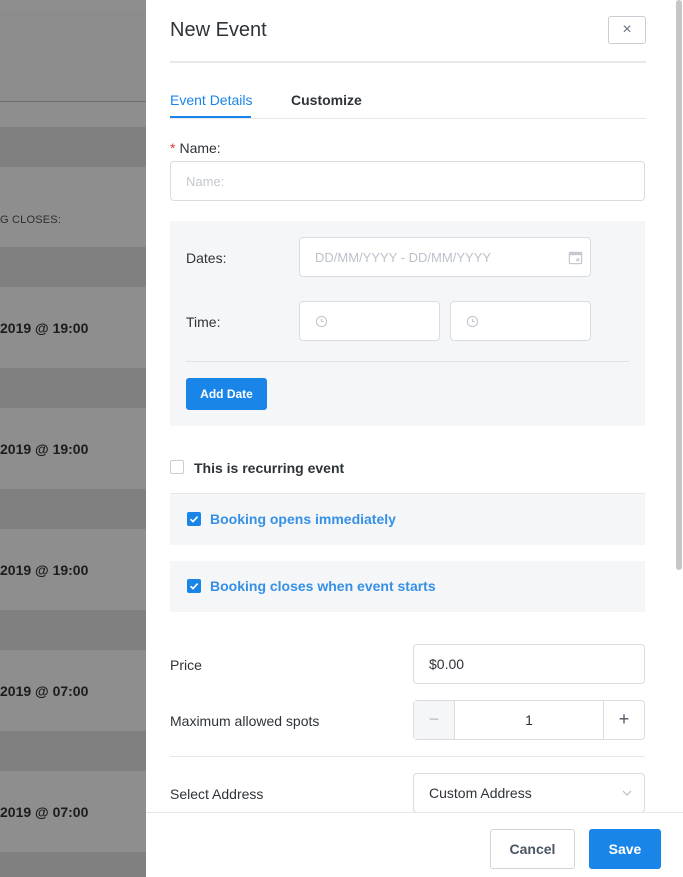  I want to click on address-select: Custom Address, so click(529, 793).